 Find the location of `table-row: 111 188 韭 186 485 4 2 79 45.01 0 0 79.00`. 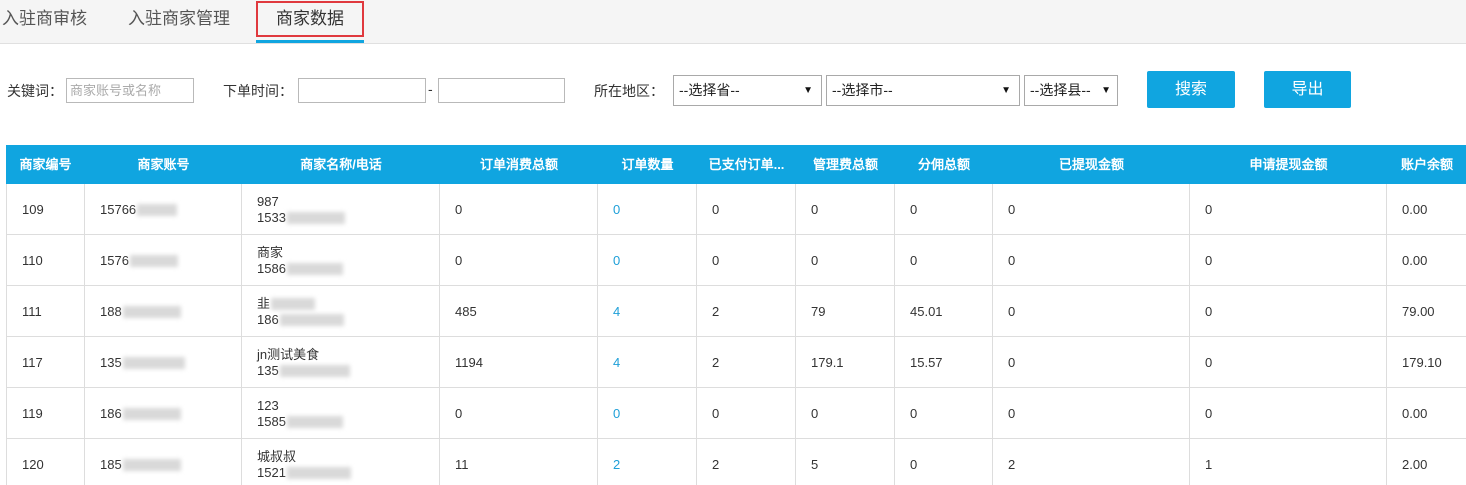

table-row: 111 188 韭 186 485 4 2 79 45.01 0 0 79.00 is located at coordinates (736, 311).